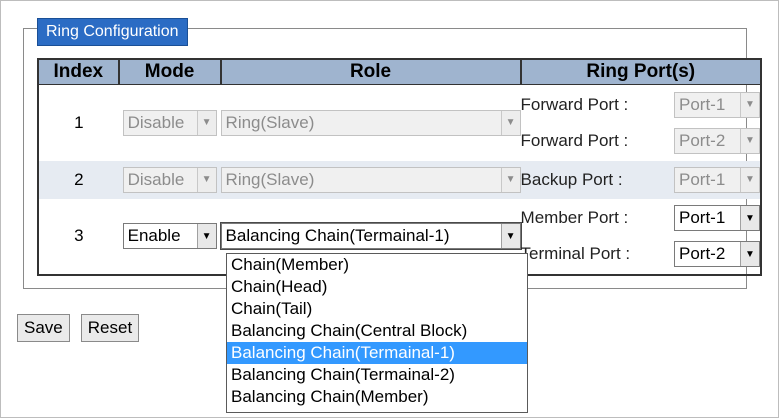 Image resolution: width=779 pixels, height=418 pixels. Describe the element at coordinates (79, 122) in the screenshot. I see `row-index: 1` at that location.